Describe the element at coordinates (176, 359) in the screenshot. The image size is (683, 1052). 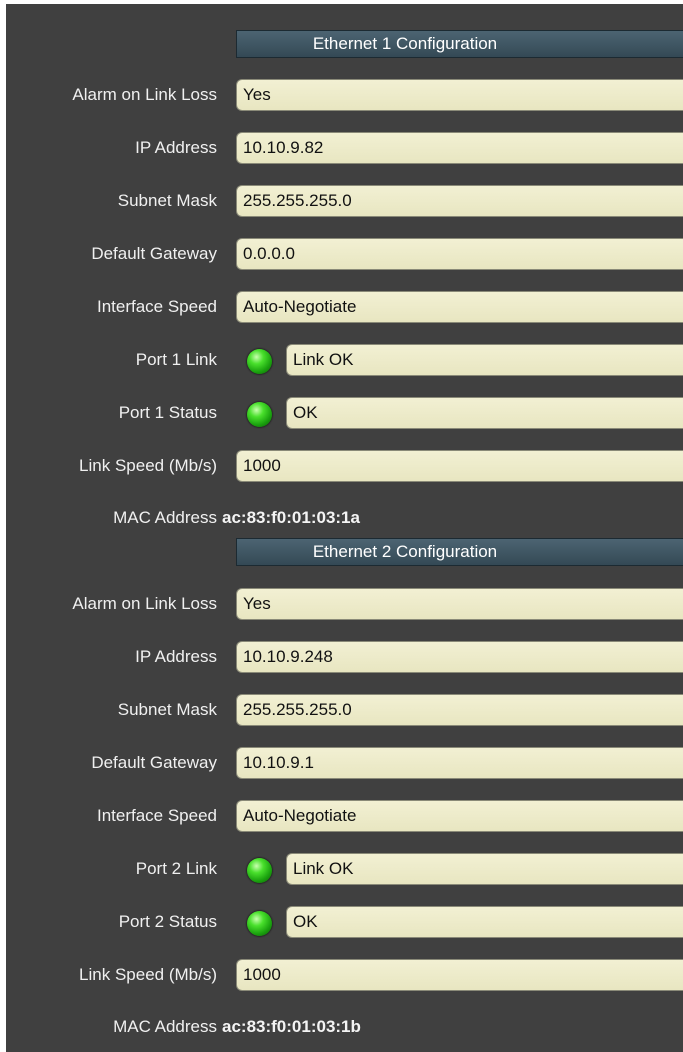
I see `ethernet1-port-link-label: Port 1 Link` at that location.